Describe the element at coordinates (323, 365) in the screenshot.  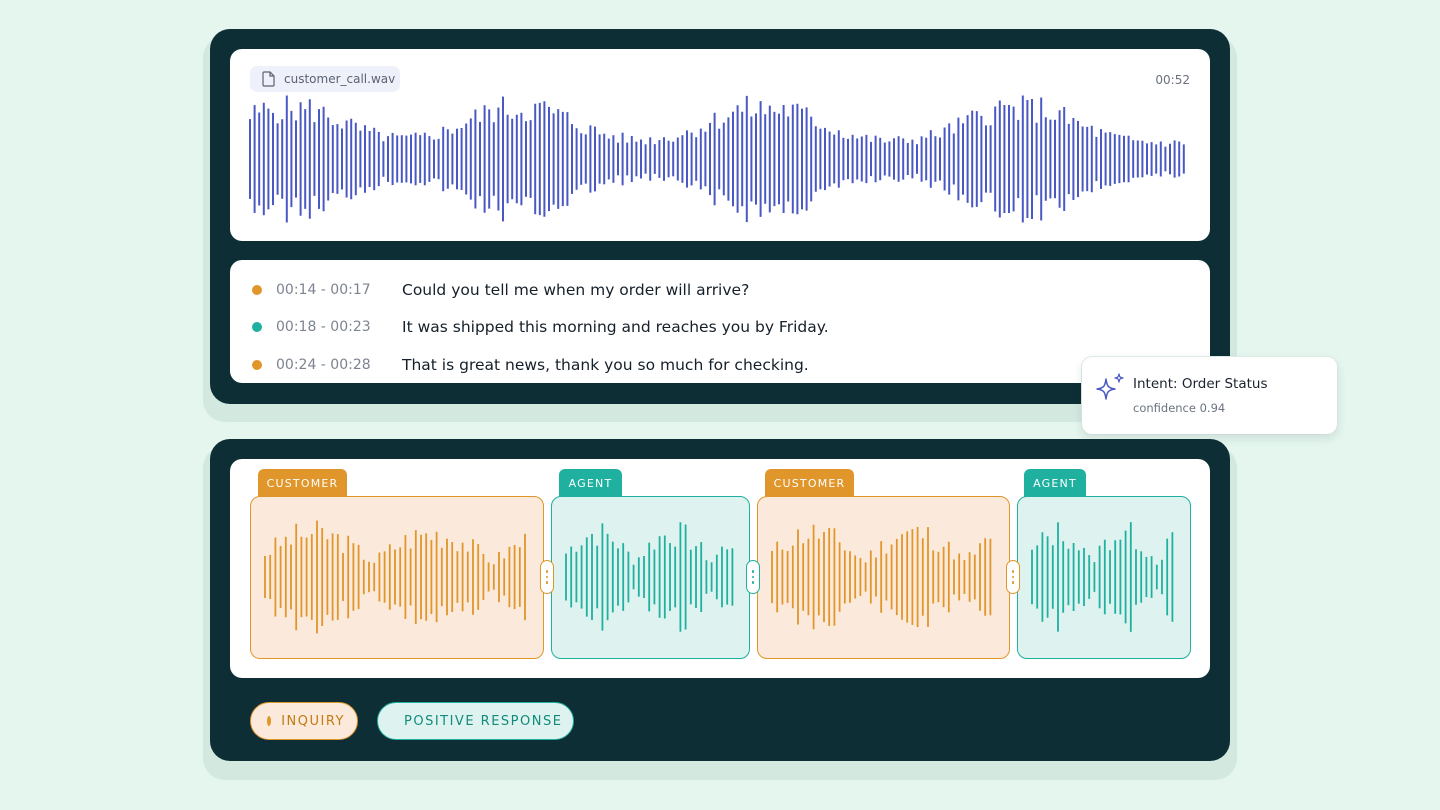
I see `timestamp: 00:24 - 00:28` at that location.